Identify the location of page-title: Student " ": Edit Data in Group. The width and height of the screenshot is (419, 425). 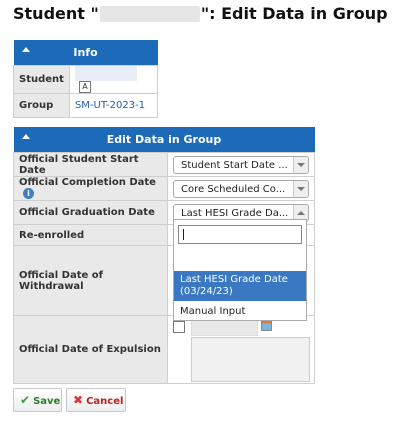
(200, 13).